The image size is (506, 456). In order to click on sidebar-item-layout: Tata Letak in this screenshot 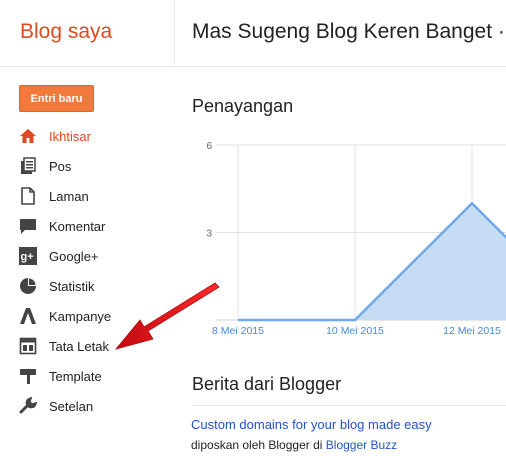, I will do `click(64, 346)`.